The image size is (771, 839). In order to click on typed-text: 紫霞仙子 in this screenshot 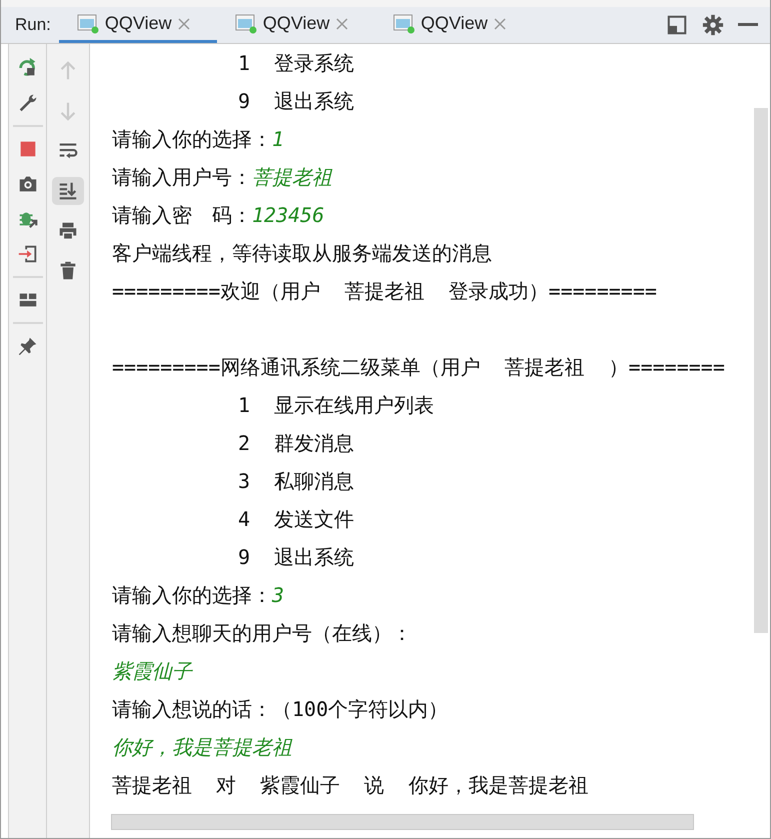, I will do `click(152, 671)`.